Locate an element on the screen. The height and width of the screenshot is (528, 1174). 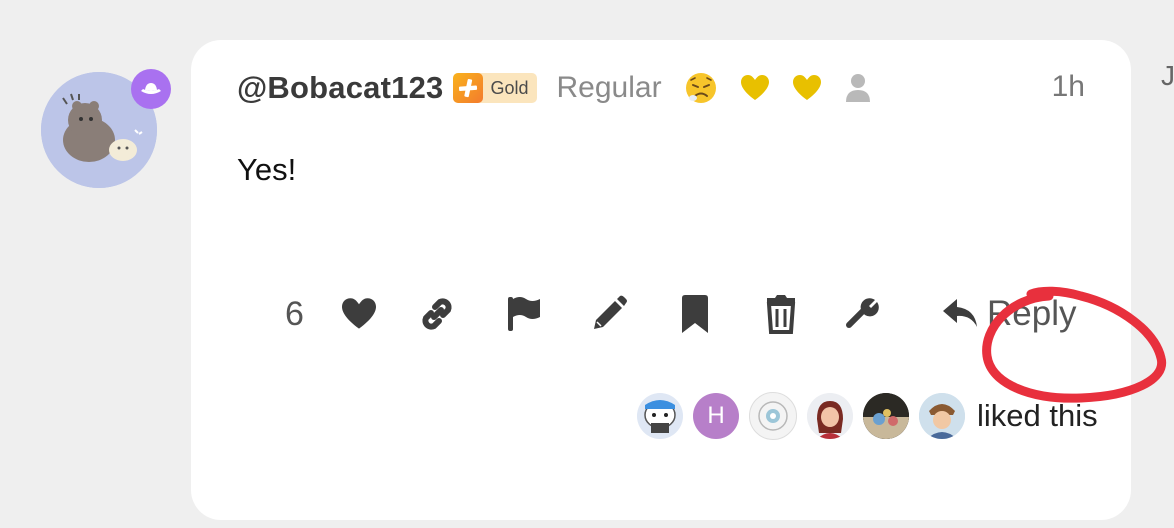
bookmark-button is located at coordinates (695, 314).